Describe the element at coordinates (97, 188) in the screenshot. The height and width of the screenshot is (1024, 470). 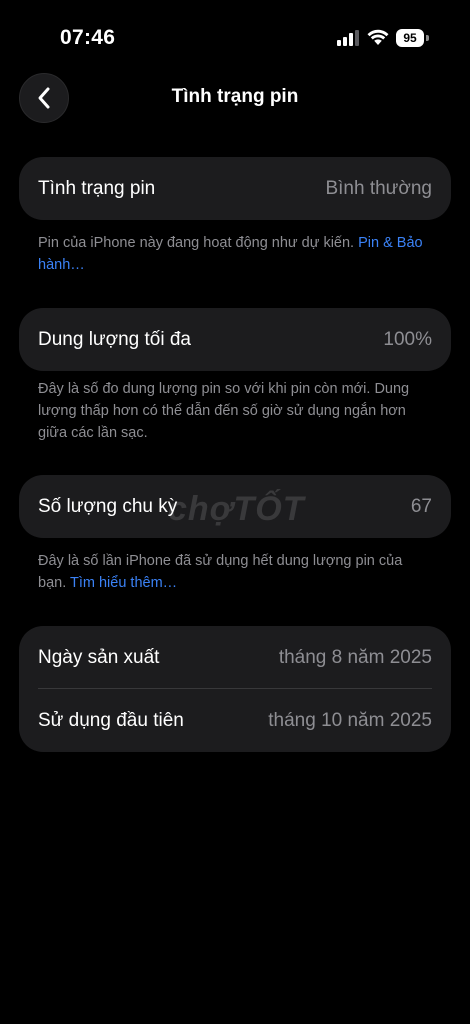
I see `battery-health-label: Tình trạng pin` at that location.